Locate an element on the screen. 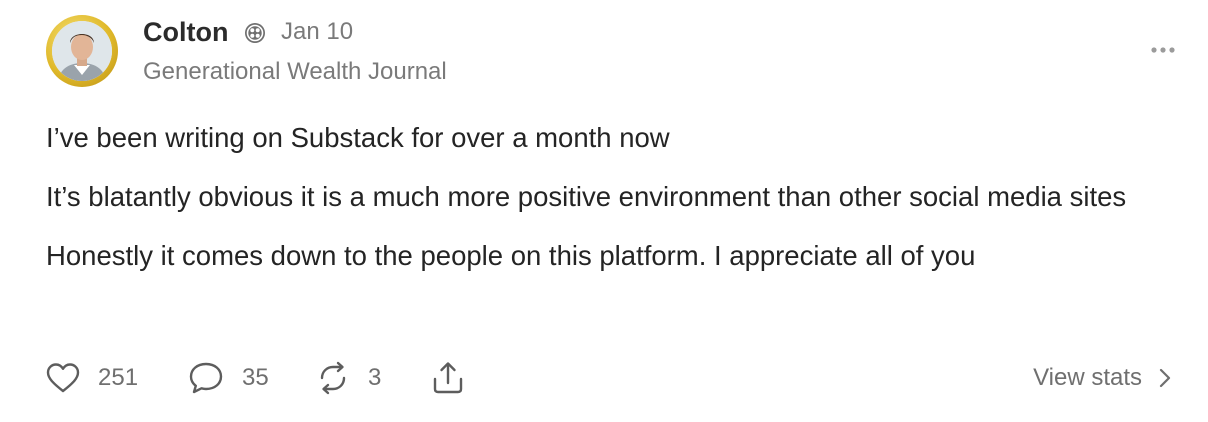 This screenshot has width=1208, height=422. avatar-photo is located at coordinates (82, 51).